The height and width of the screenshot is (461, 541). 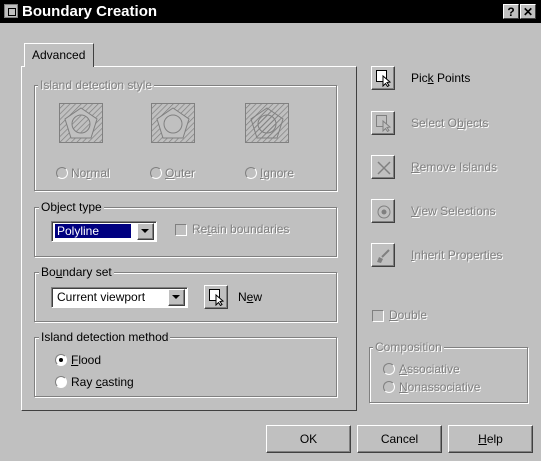 What do you see at coordinates (399, 439) in the screenshot?
I see `cancel-button: Cancel` at bounding box center [399, 439].